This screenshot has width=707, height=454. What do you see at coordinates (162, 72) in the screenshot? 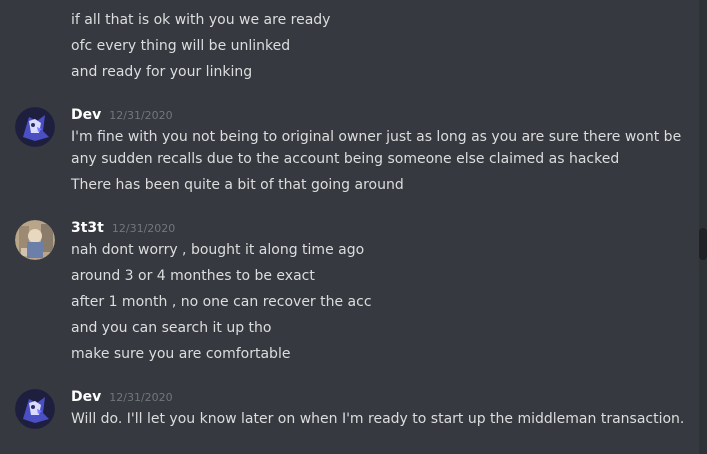
I see `message-line: and ready for your linking` at bounding box center [162, 72].